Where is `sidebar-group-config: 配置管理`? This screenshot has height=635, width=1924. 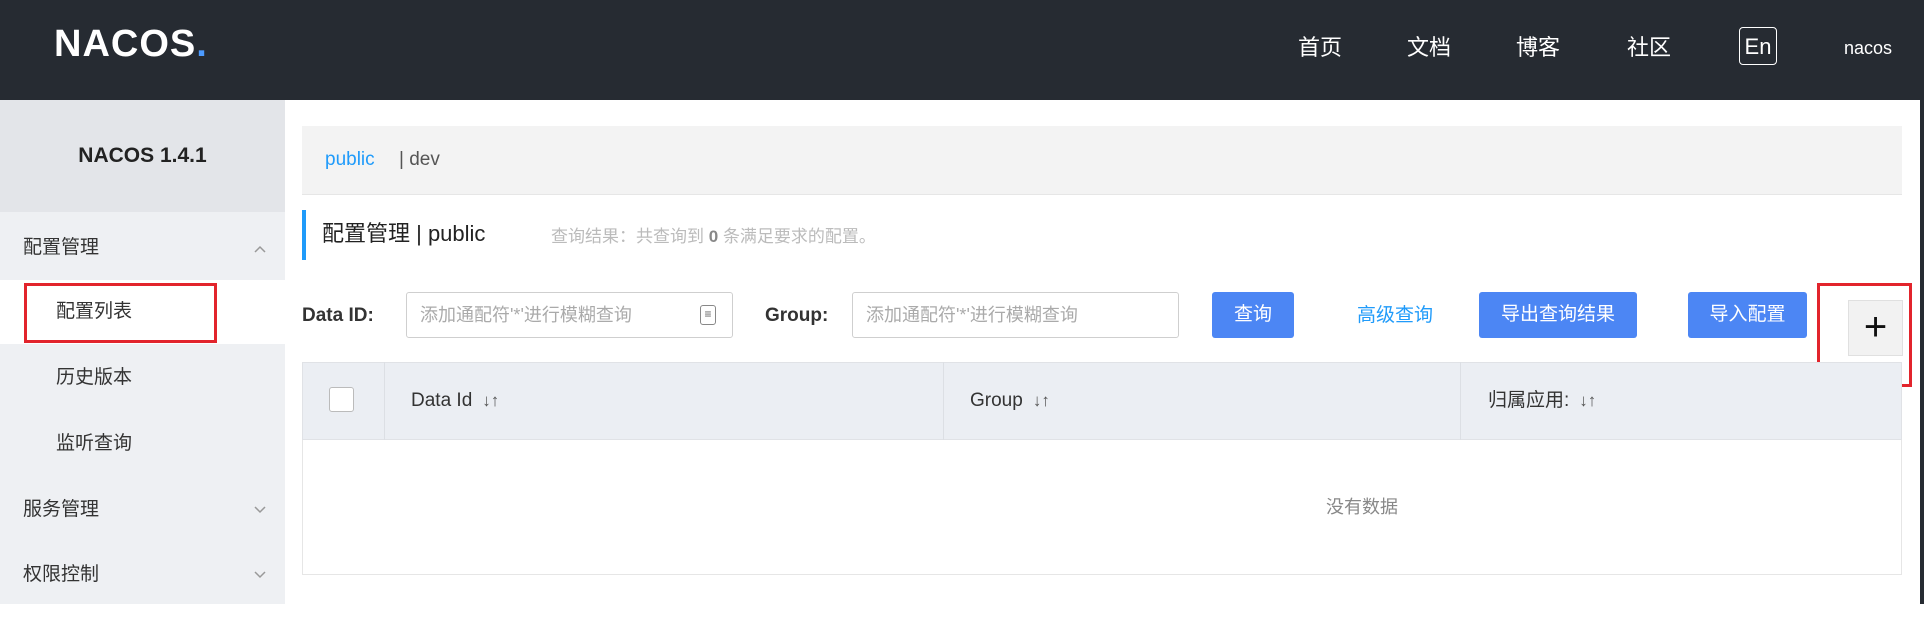 sidebar-group-config: 配置管理 is located at coordinates (142, 248).